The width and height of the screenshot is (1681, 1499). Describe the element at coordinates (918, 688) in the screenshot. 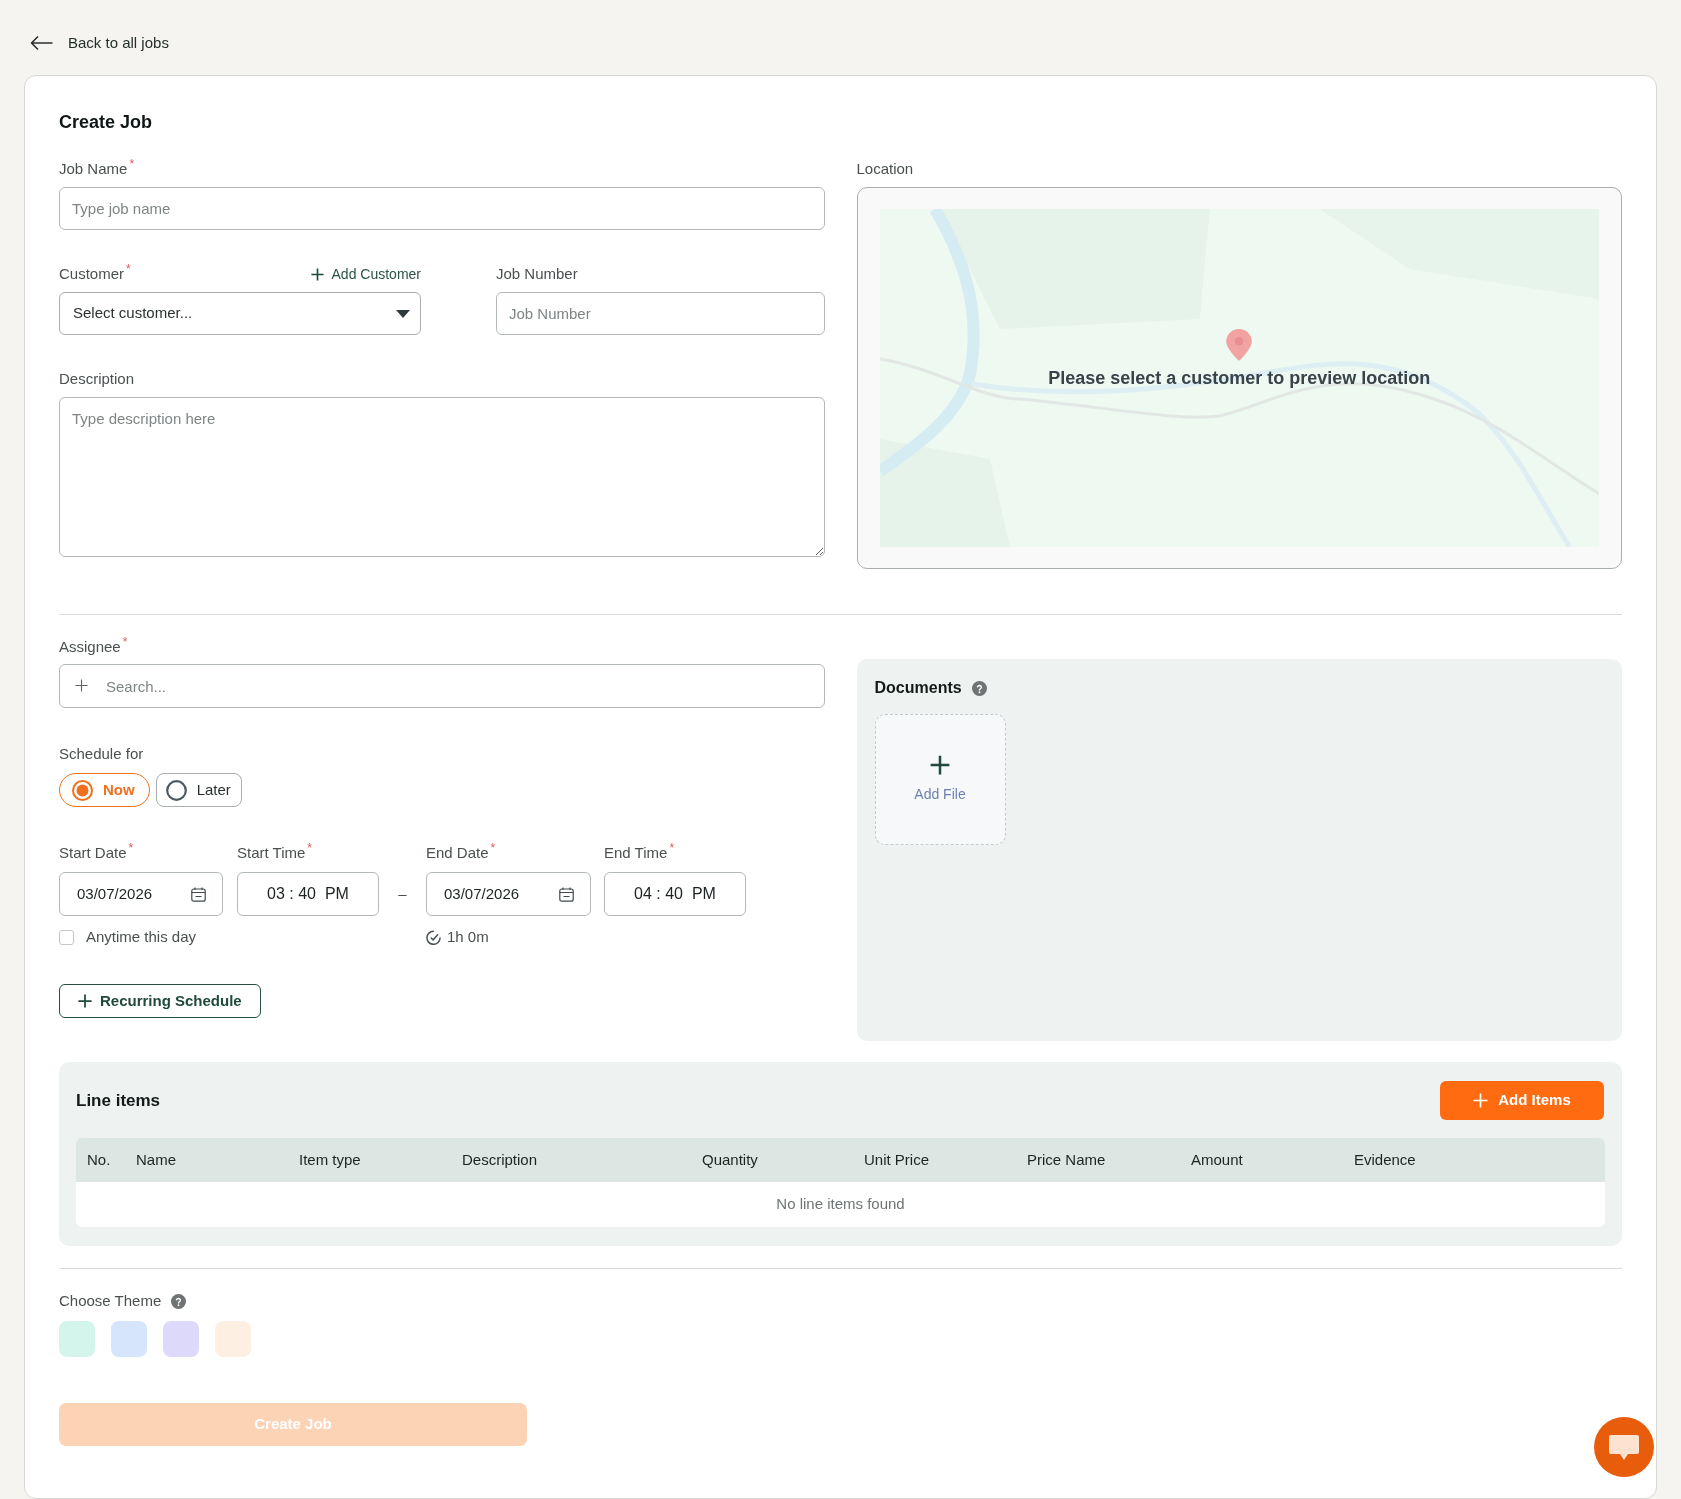

I see `section-title: Documents` at that location.